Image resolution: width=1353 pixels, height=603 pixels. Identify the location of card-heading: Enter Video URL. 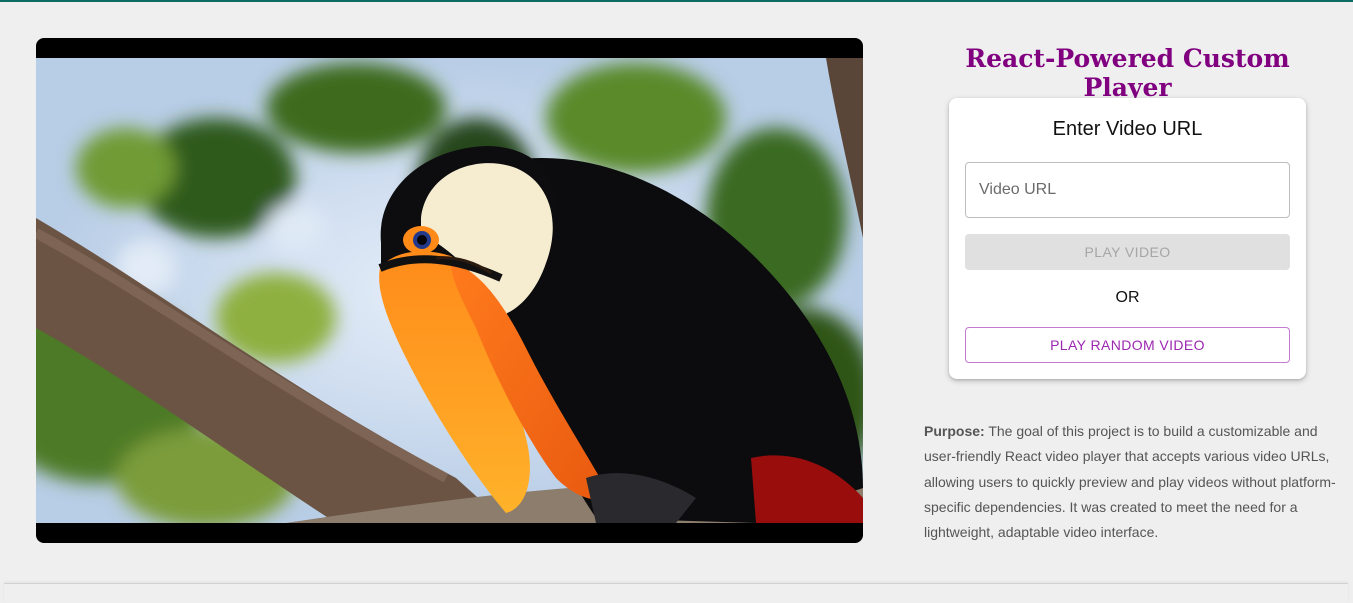
(1127, 129).